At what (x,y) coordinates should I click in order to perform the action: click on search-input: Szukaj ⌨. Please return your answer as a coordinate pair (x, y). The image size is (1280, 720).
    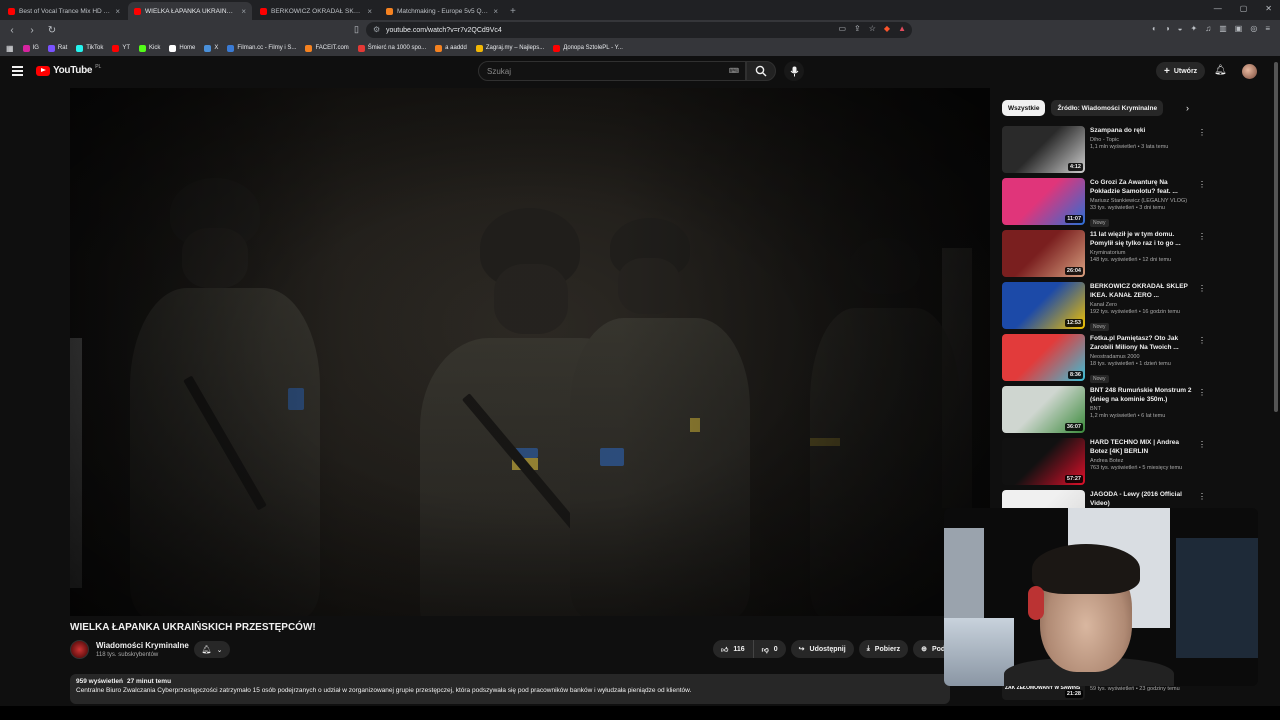
    Looking at the image, I should click on (612, 71).